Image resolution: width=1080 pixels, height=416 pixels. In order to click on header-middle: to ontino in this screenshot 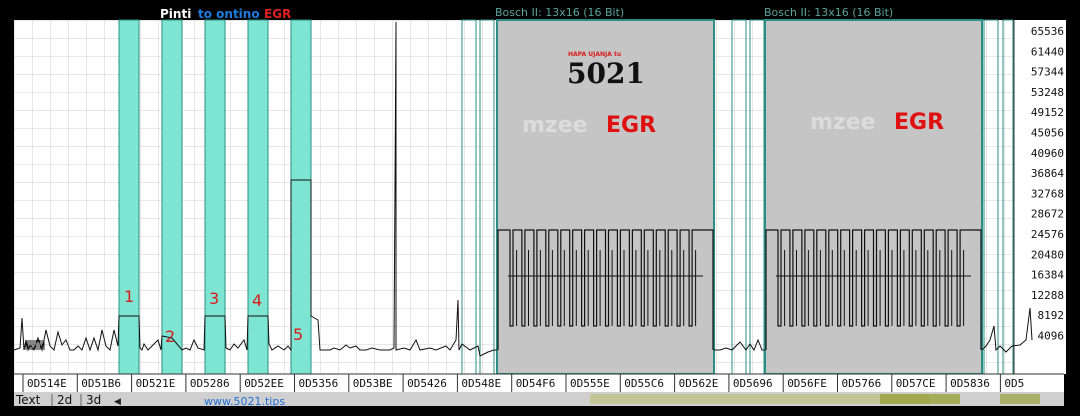, I will do `click(229, 14)`.